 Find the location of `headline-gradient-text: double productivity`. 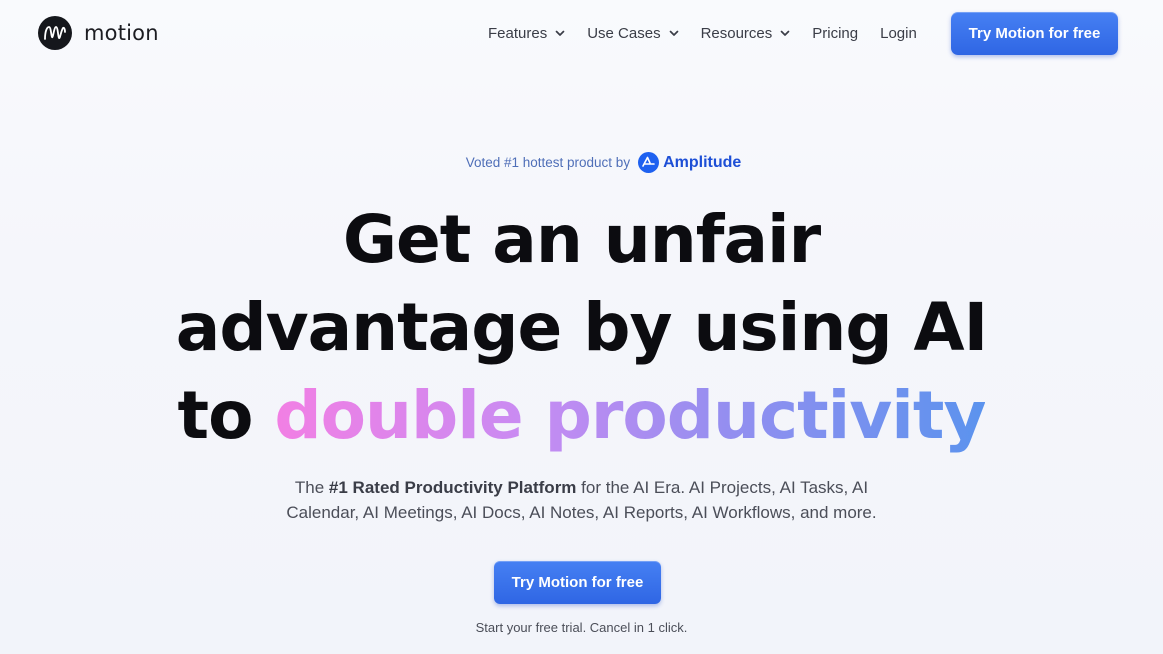

headline-gradient-text: double productivity is located at coordinates (630, 415).